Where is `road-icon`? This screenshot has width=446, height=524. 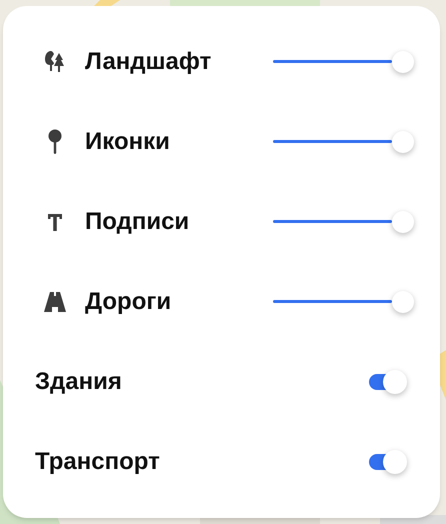 road-icon is located at coordinates (55, 302).